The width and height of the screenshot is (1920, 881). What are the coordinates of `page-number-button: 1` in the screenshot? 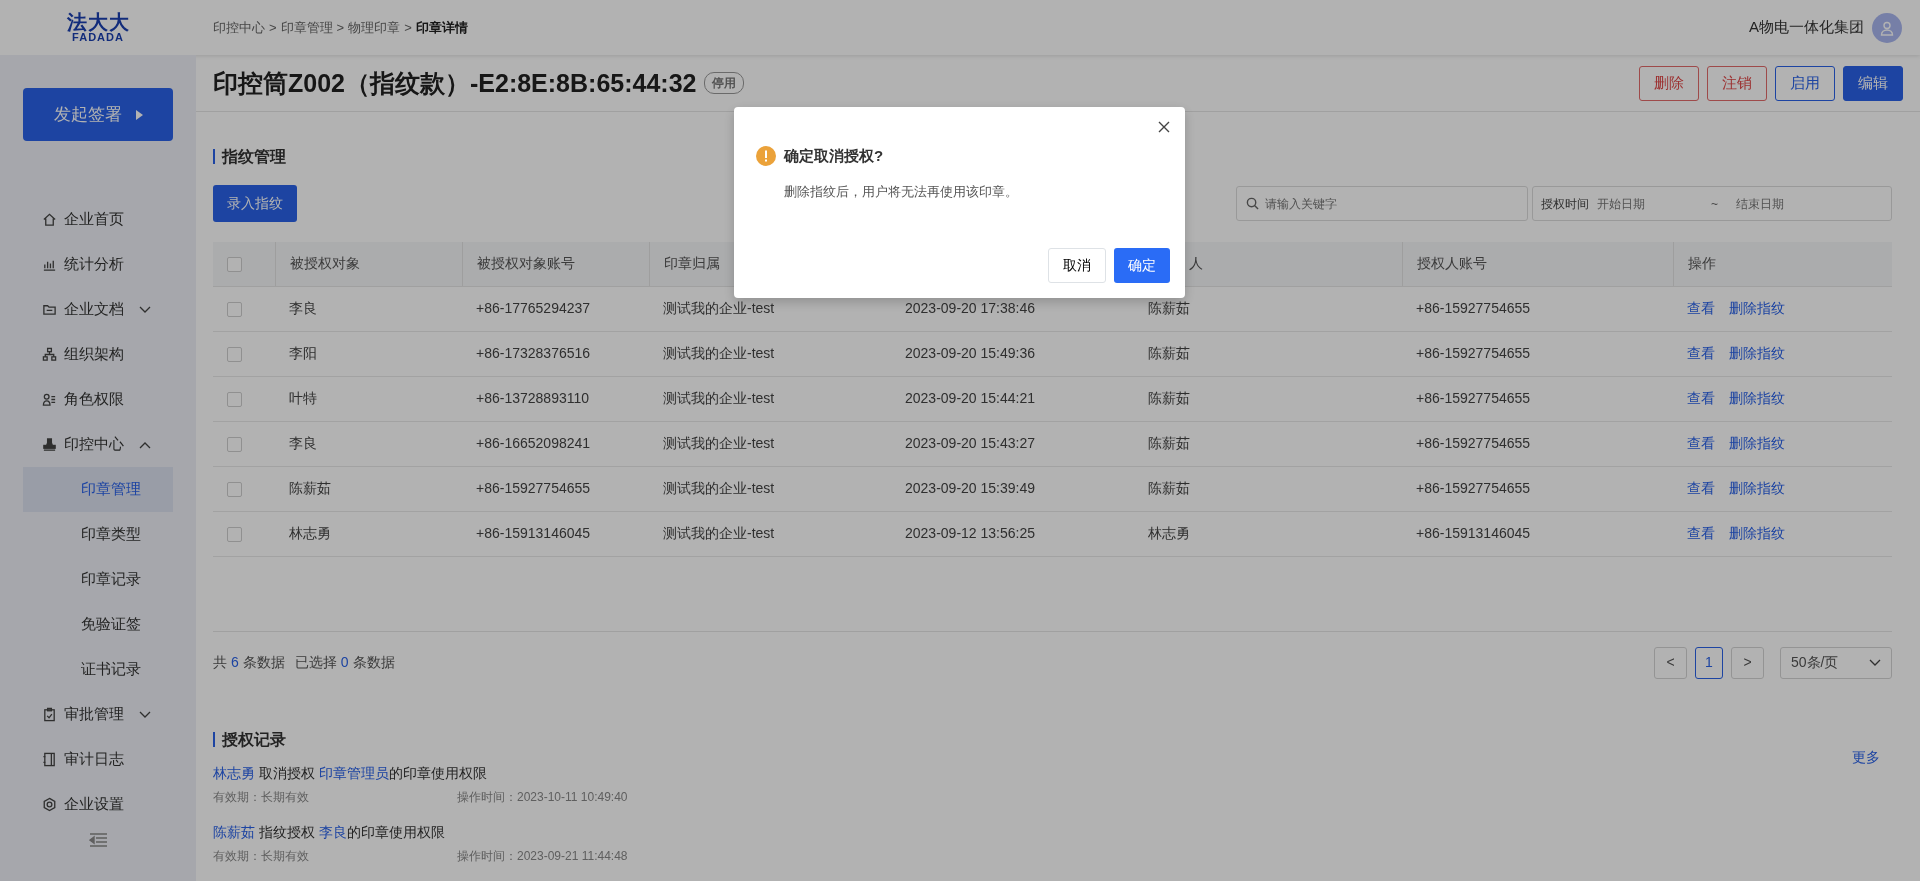 It's located at (1709, 662).